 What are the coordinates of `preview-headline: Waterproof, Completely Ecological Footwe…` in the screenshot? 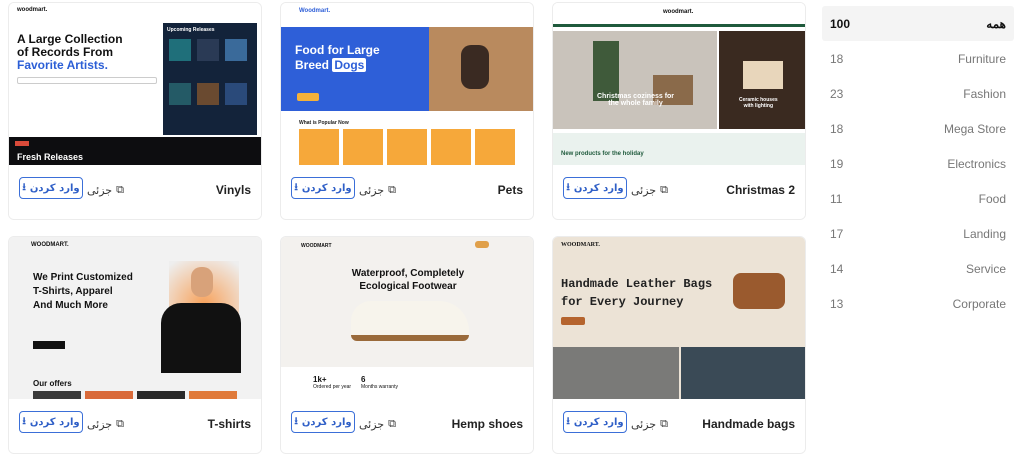 It's located at (408, 280).